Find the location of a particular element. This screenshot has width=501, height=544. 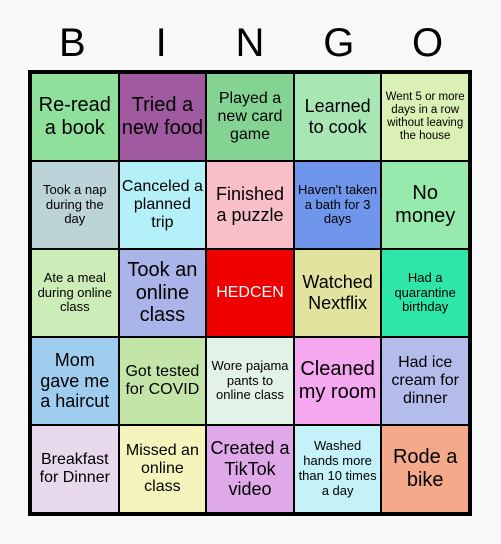

bingo-cell-label: Tried a new food is located at coordinates (162, 116).